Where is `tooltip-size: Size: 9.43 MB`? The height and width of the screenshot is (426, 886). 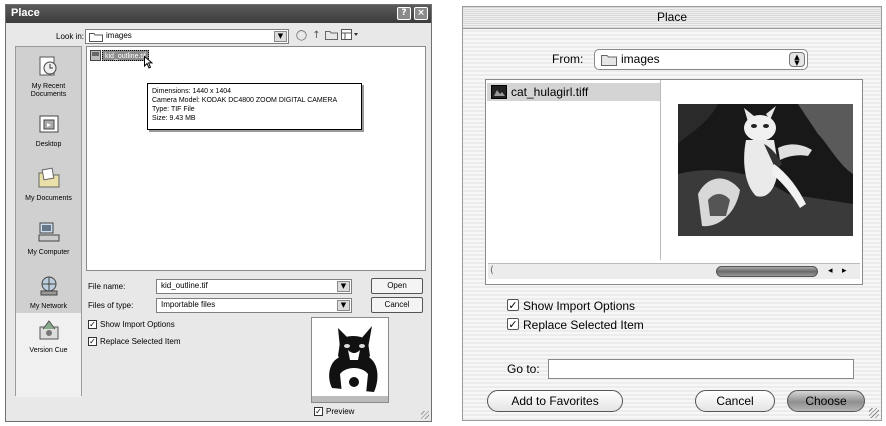
tooltip-size: Size: 9.43 MB is located at coordinates (174, 118).